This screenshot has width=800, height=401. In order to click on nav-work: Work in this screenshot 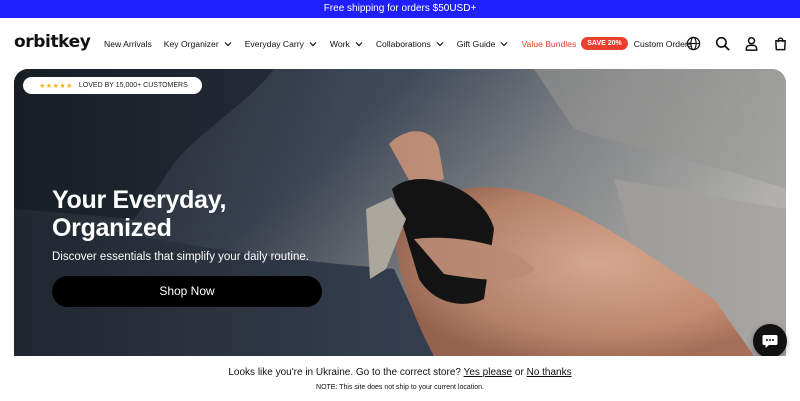, I will do `click(347, 44)`.